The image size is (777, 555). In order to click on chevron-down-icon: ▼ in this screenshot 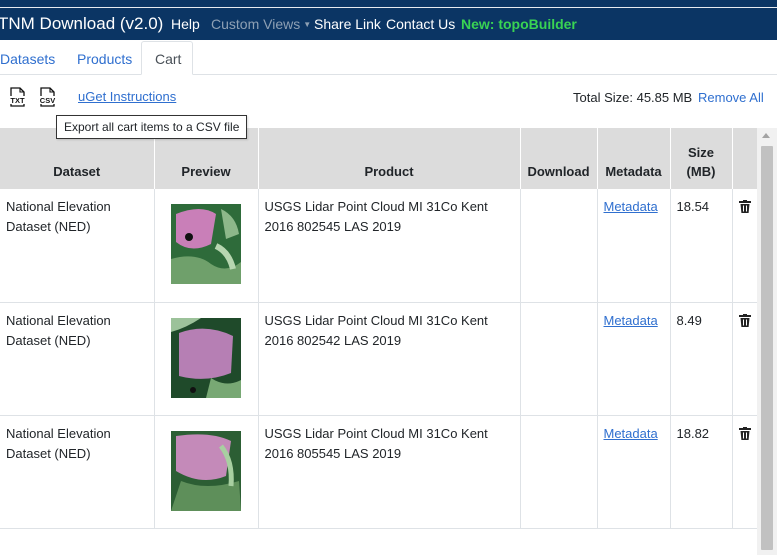, I will do `click(307, 24)`.